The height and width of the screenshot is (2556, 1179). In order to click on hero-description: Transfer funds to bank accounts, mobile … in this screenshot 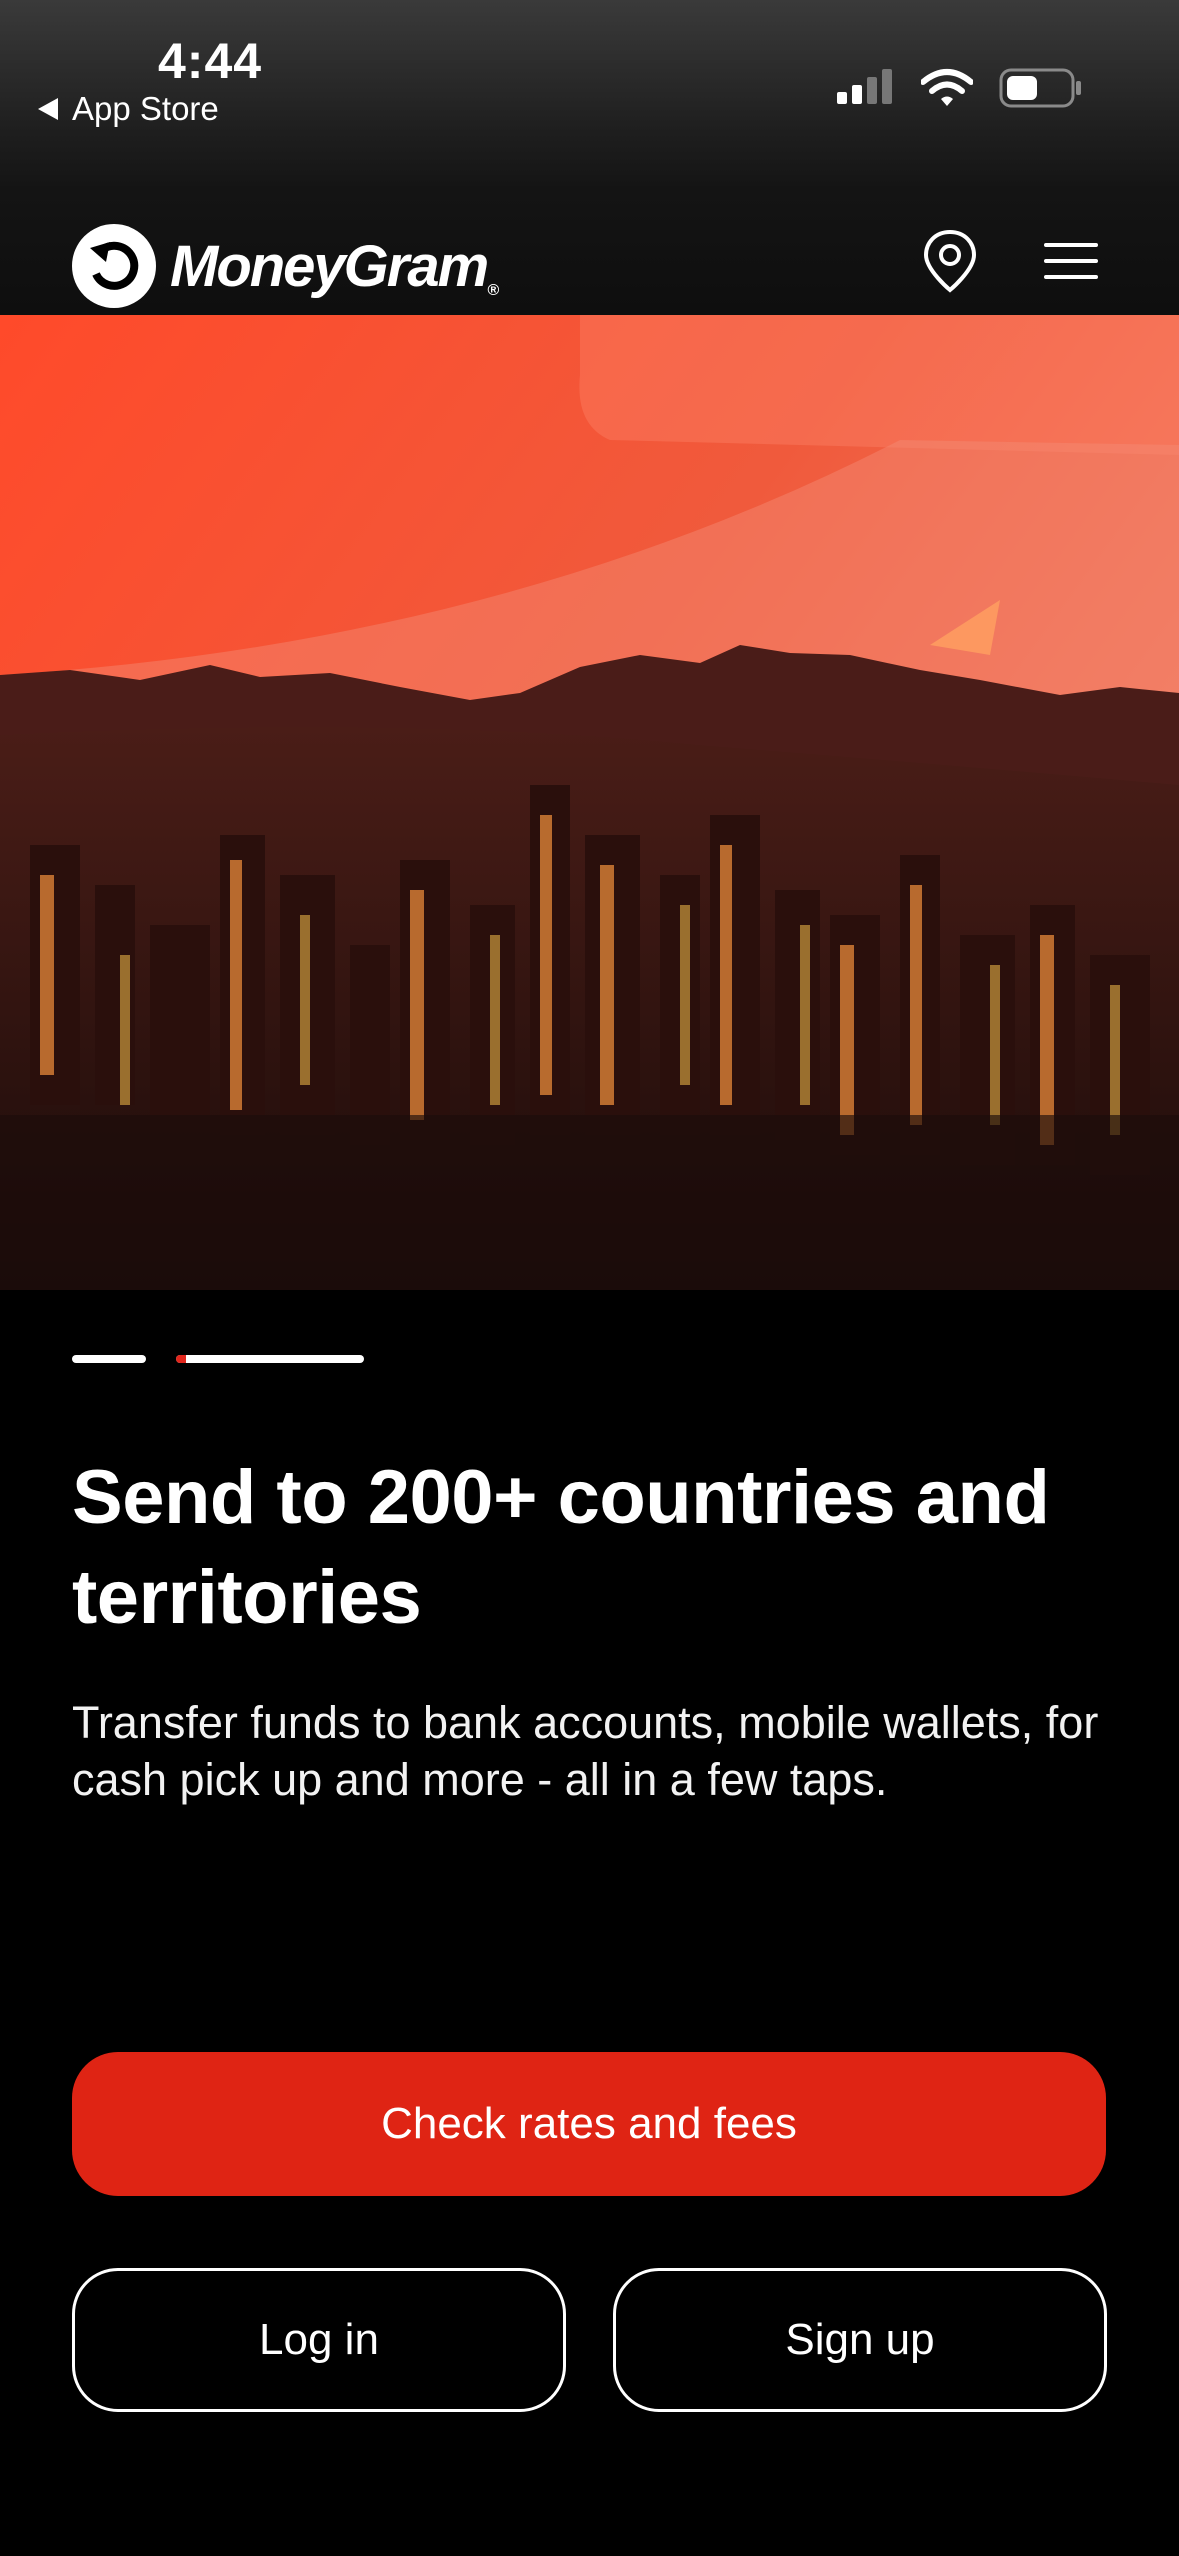, I will do `click(585, 1751)`.